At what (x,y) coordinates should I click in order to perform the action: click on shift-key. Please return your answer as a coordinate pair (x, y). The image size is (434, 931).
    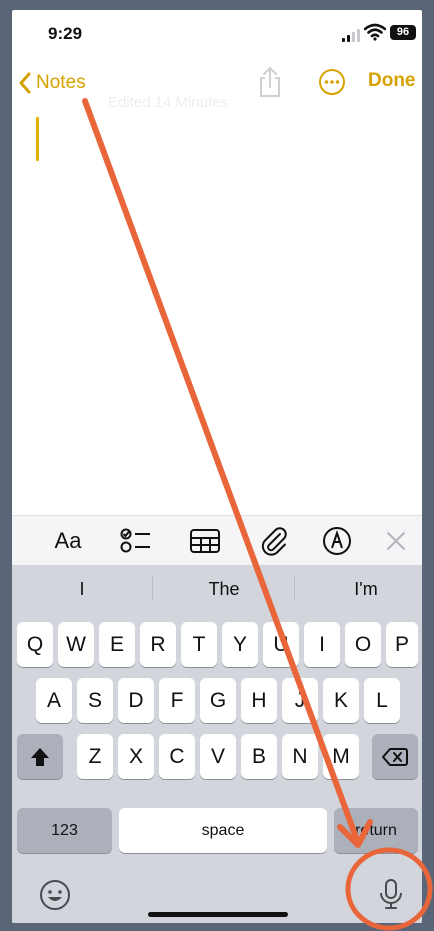
    Looking at the image, I should click on (40, 756).